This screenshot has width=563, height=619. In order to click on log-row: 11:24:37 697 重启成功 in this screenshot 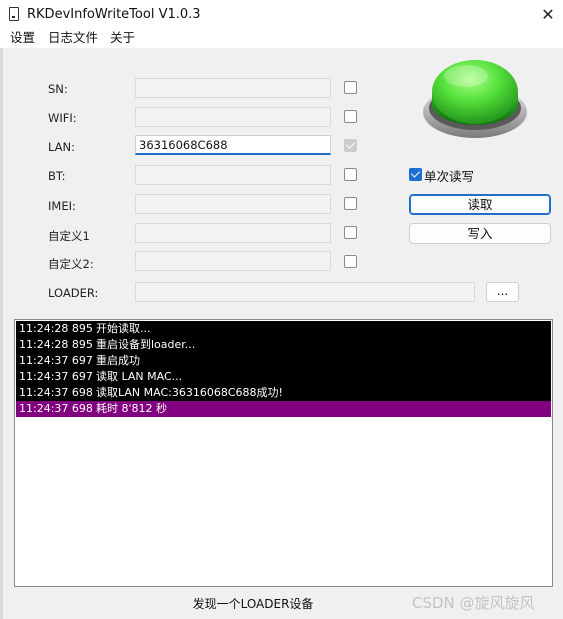, I will do `click(283, 361)`.